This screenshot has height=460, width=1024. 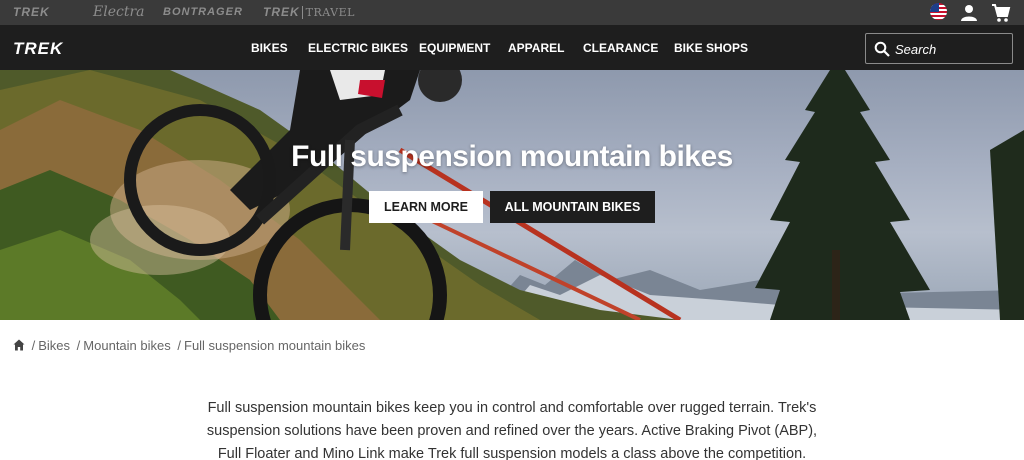 What do you see at coordinates (269, 48) in the screenshot?
I see `nav-item-bikes: BIKES` at bounding box center [269, 48].